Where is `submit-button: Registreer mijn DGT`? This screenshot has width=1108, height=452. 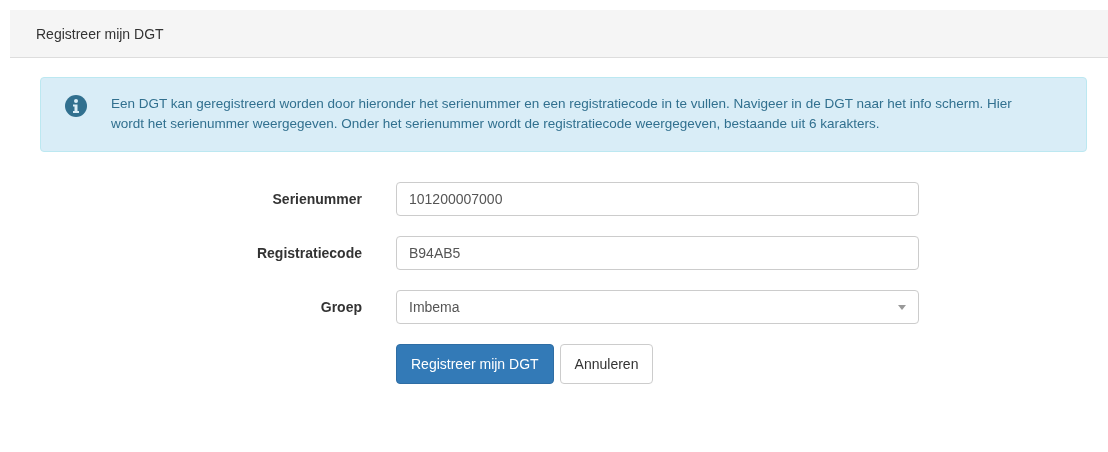
submit-button: Registreer mijn DGT is located at coordinates (475, 364).